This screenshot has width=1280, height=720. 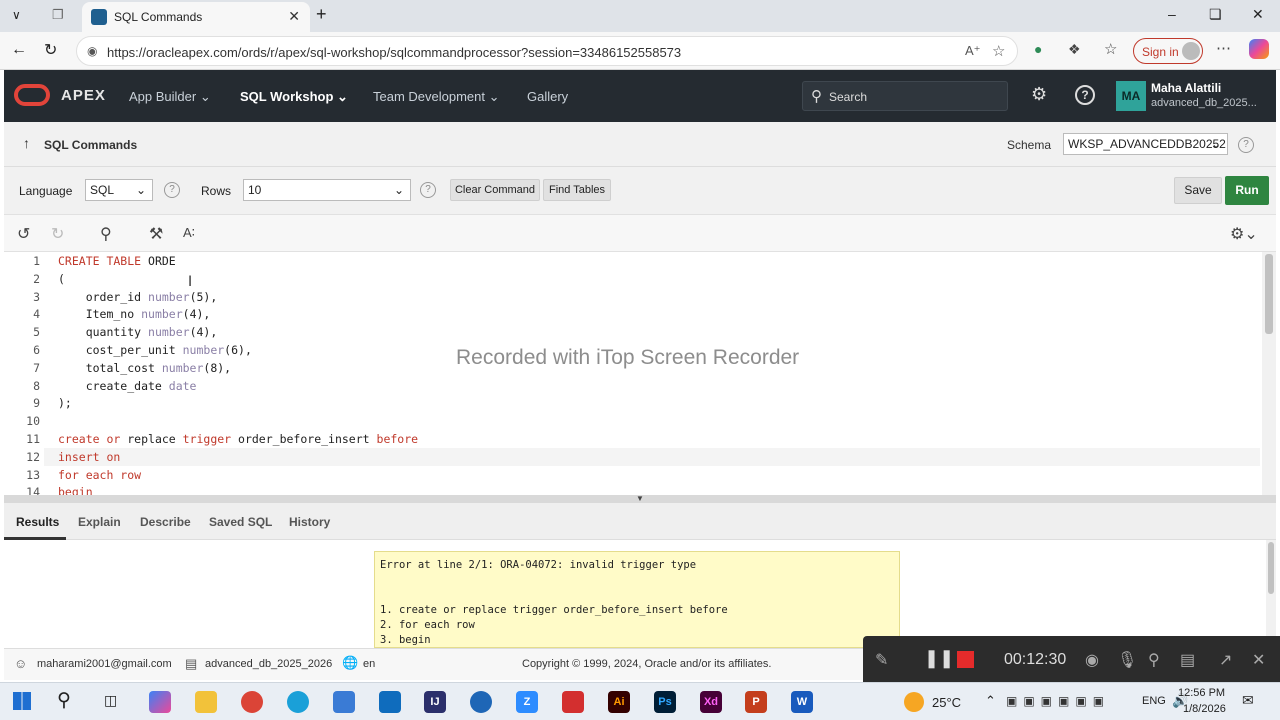 I want to click on nav-sql-workshop: SQL Workshop ⌄, so click(x=294, y=97).